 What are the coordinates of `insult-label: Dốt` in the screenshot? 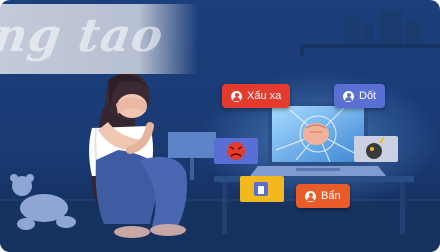 It's located at (368, 96).